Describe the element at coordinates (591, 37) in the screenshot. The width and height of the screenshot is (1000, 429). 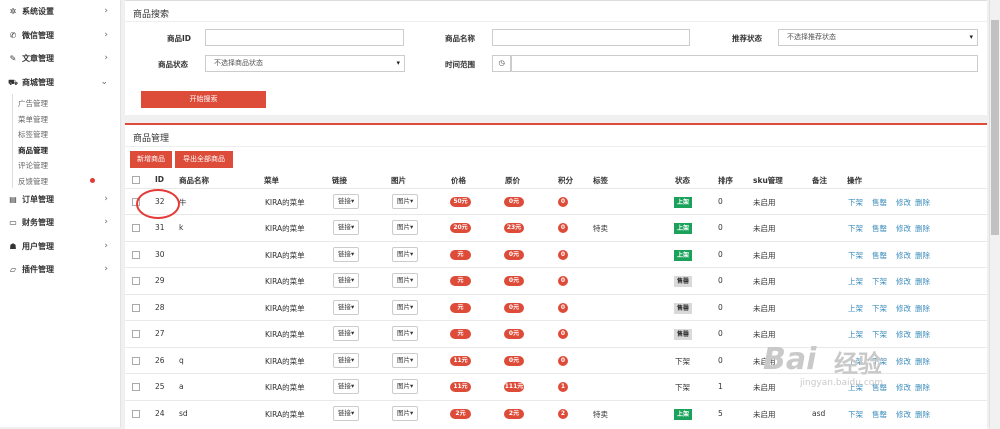
I see `goods-name-input` at that location.